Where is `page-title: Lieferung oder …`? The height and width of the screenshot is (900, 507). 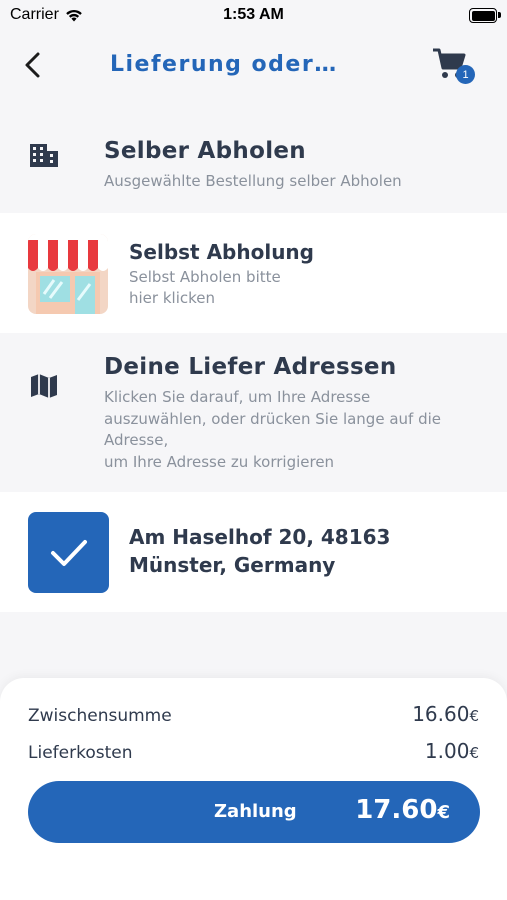 page-title: Lieferung oder … is located at coordinates (225, 64).